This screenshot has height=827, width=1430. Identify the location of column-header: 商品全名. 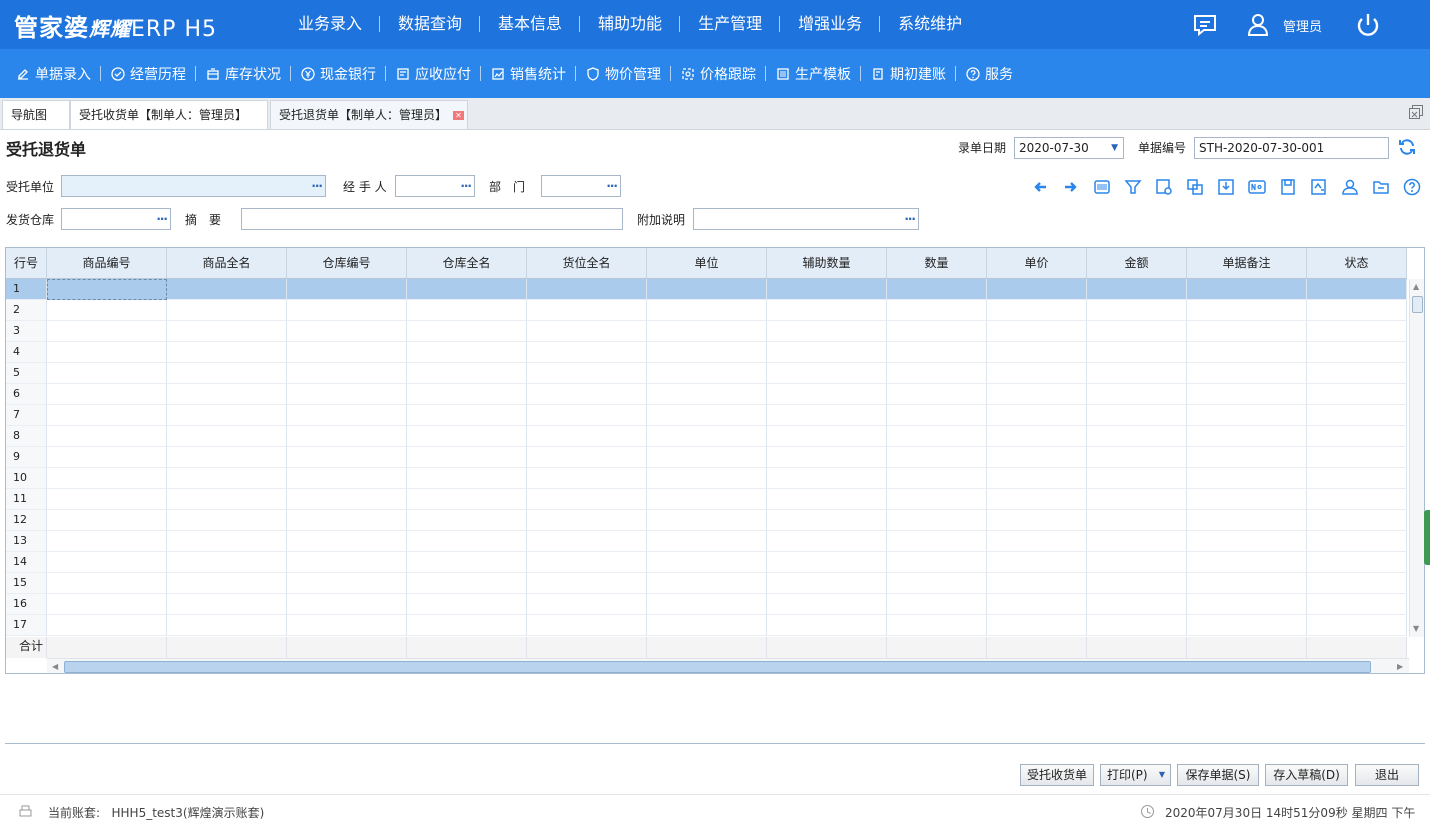
(227, 263).